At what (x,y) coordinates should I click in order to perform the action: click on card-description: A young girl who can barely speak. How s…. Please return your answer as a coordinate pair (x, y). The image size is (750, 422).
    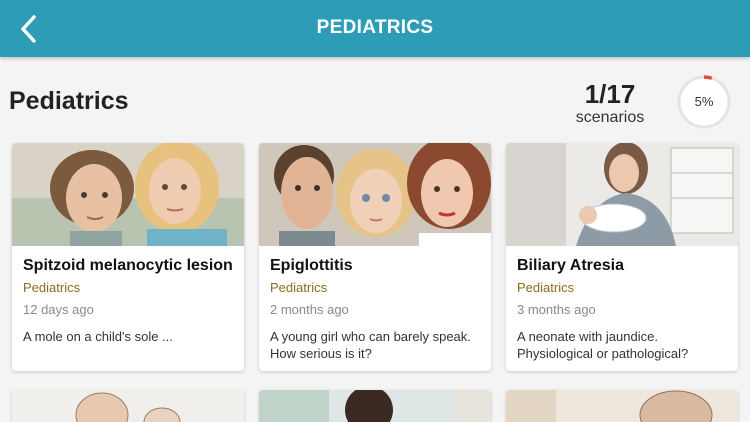
    Looking at the image, I should click on (370, 345).